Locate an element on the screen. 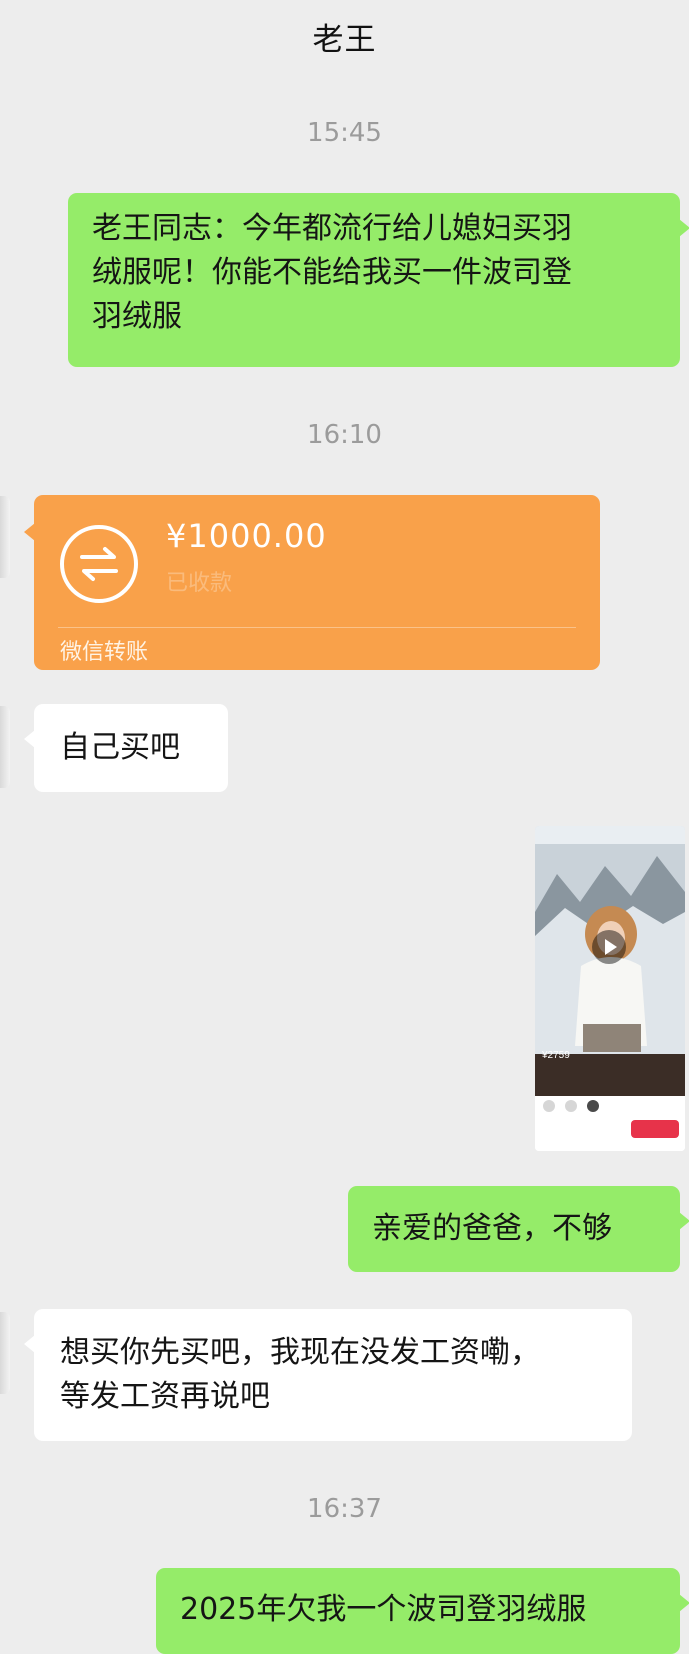 The height and width of the screenshot is (1654, 689). message-line: 想买你先买吧，我现在没发工资嘞， is located at coordinates (300, 1352).